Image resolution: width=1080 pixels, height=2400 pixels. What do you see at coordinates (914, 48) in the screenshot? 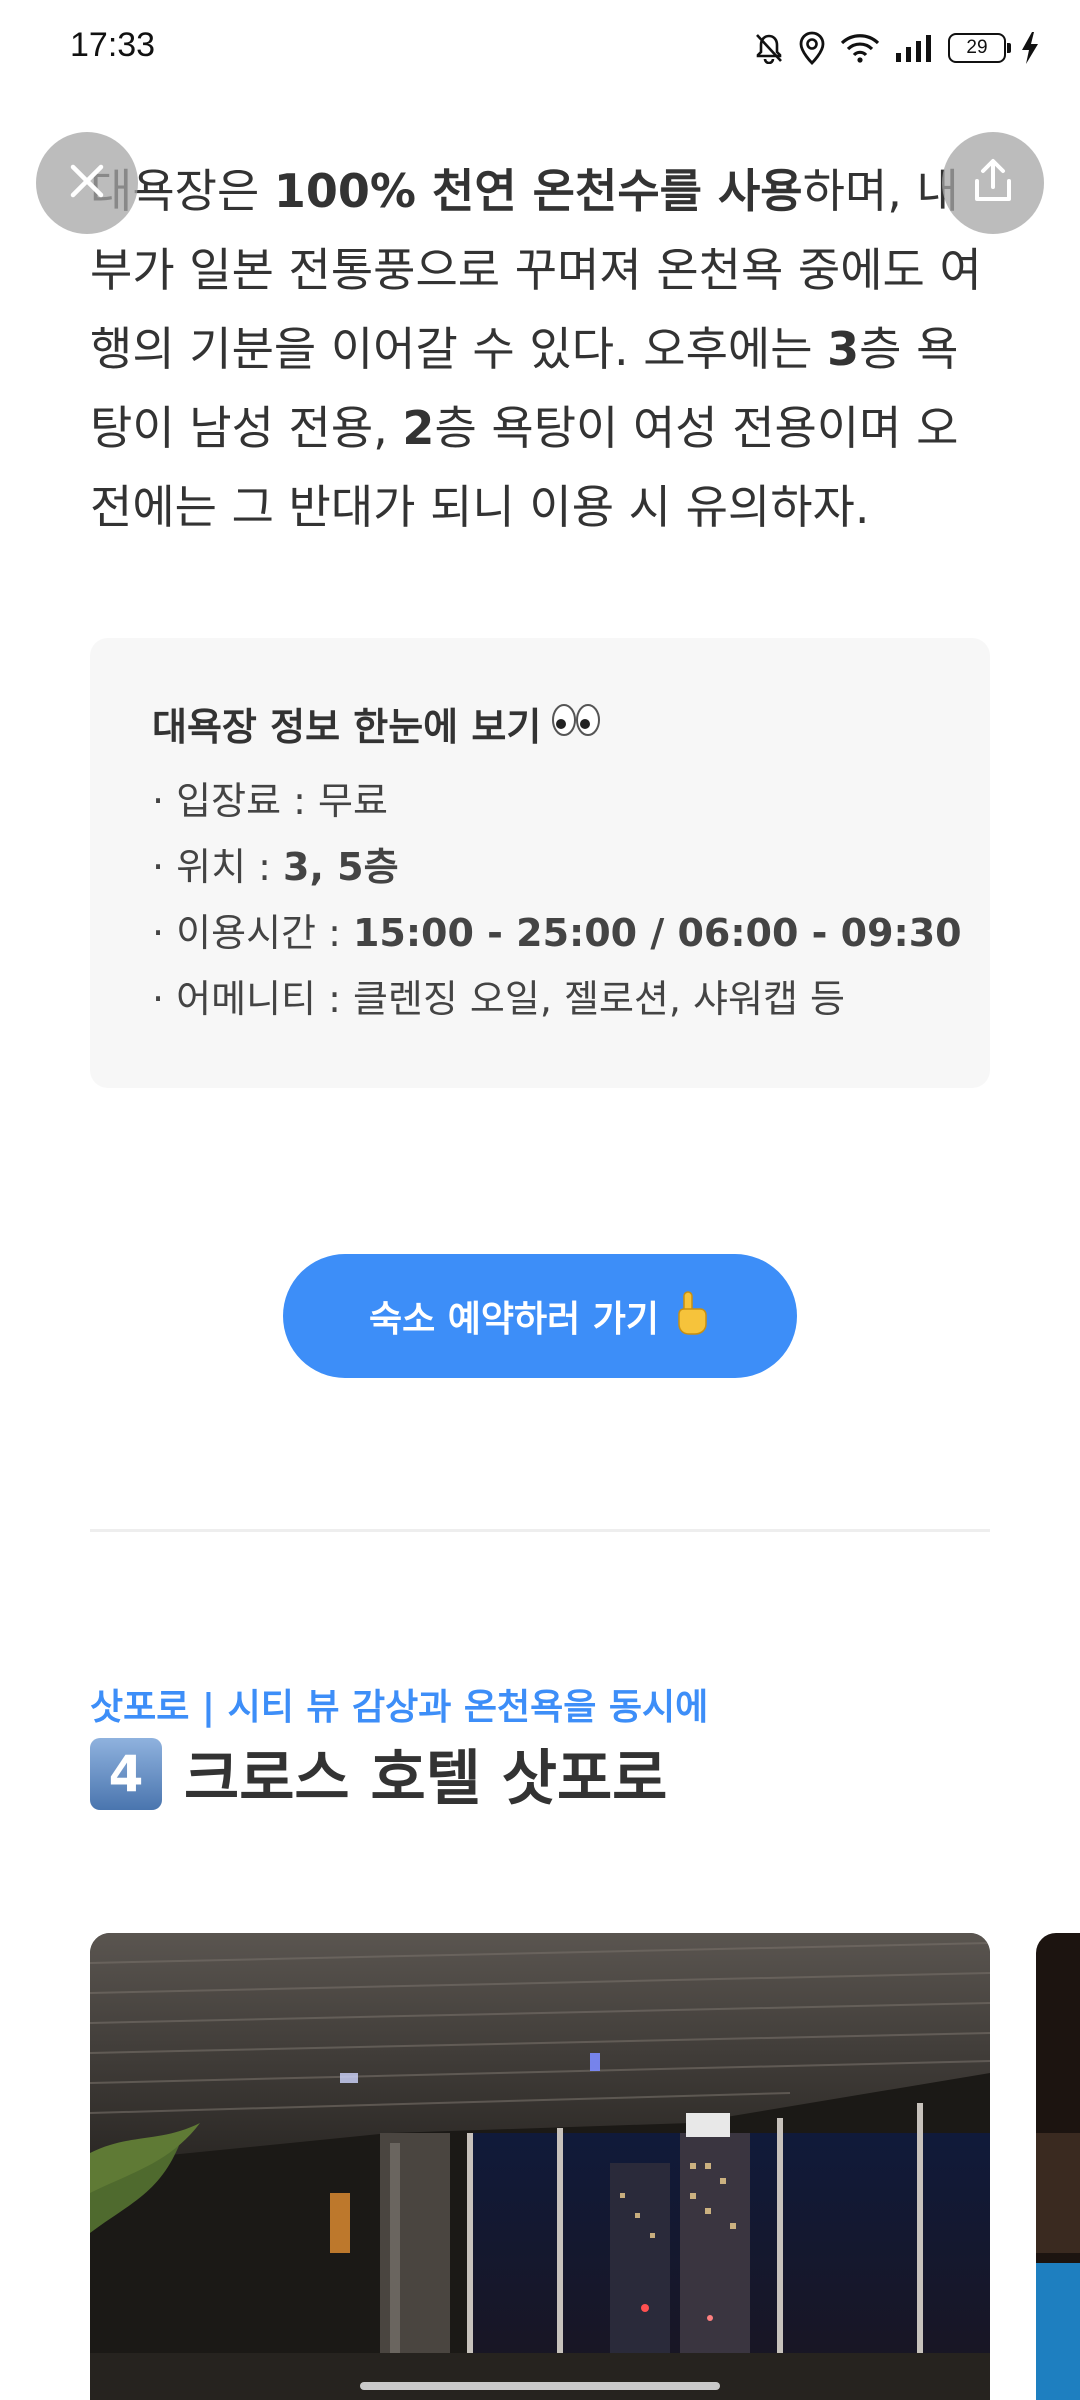
I see `signal-icon` at bounding box center [914, 48].